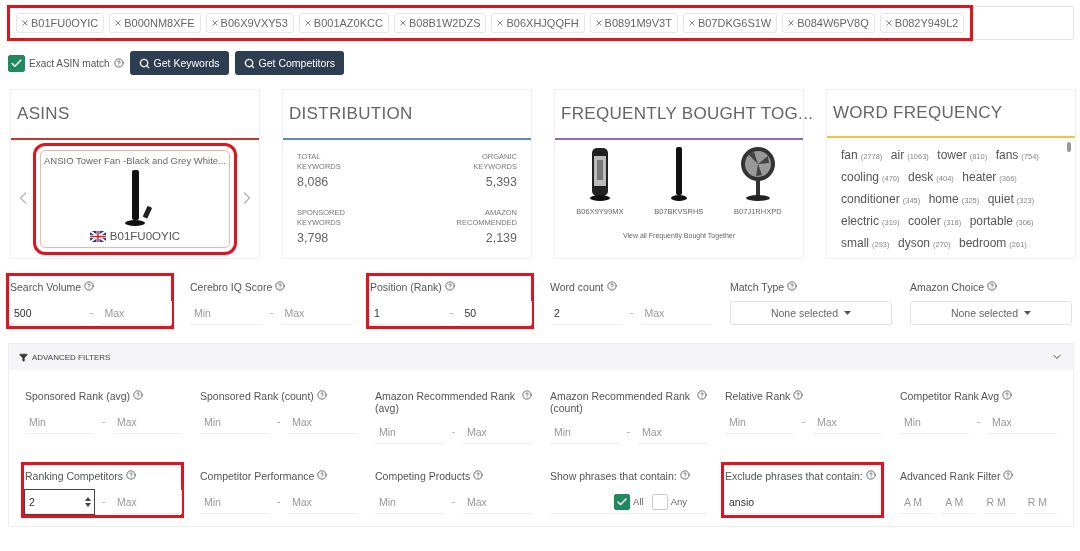 This screenshot has height=551, width=1080. I want to click on card-title: ASINS, so click(43, 114).